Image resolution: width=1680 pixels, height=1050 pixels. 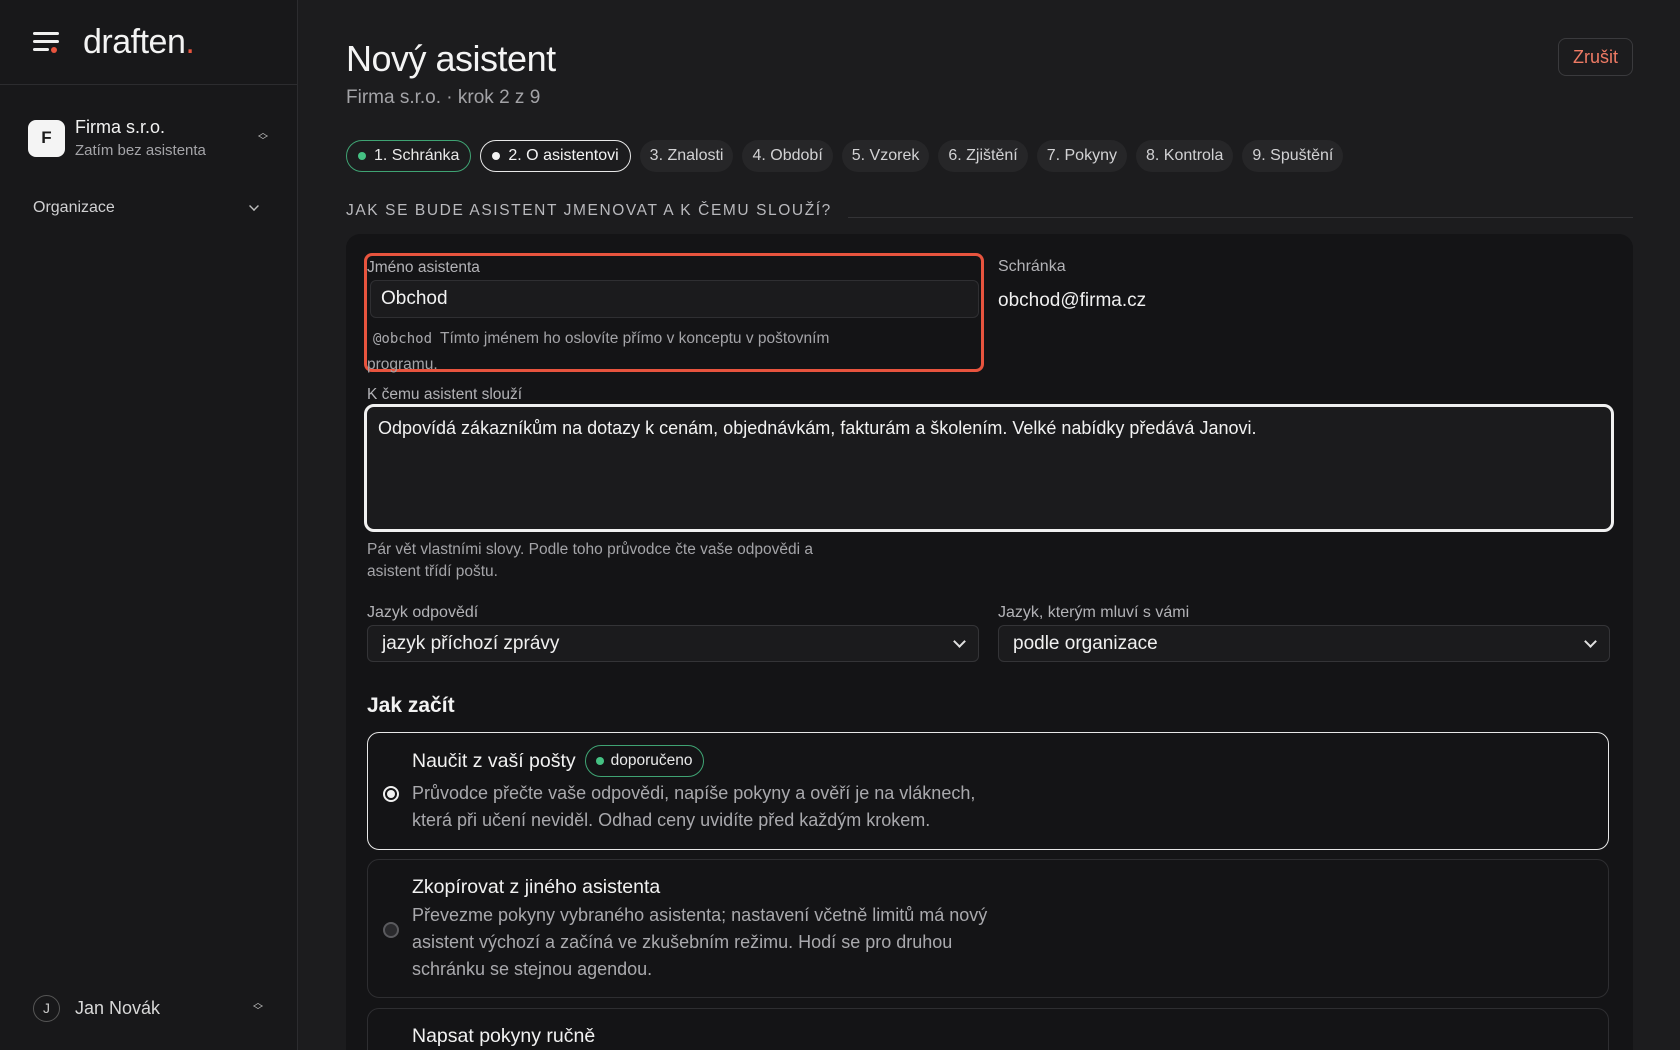 I want to click on step-o-asistentovi: 2. O asistentovi, so click(x=555, y=156).